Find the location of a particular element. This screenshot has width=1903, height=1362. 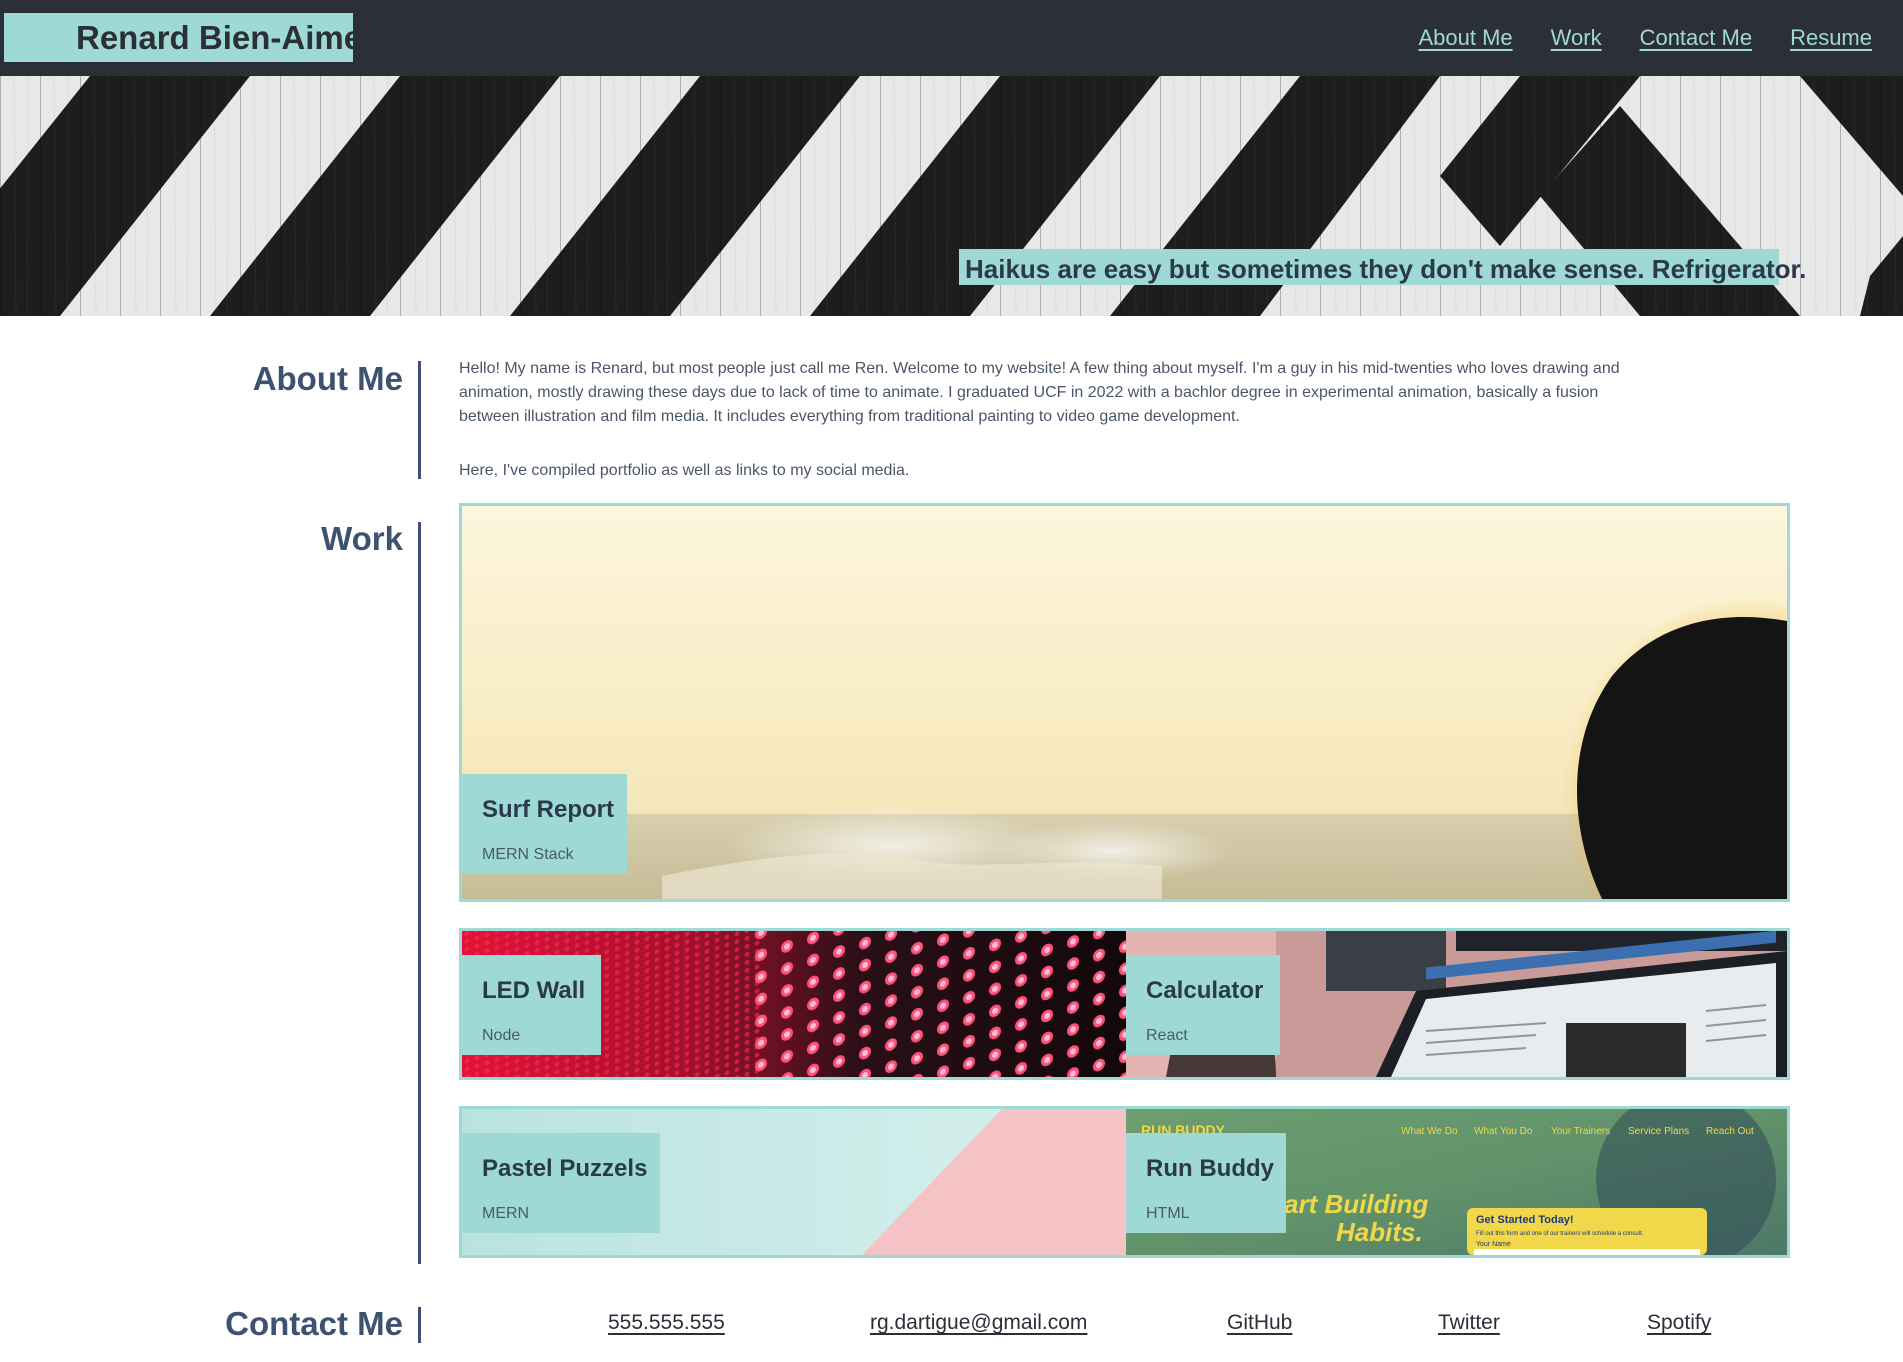

project-name: Pastel Puzzels is located at coordinates (565, 1168).